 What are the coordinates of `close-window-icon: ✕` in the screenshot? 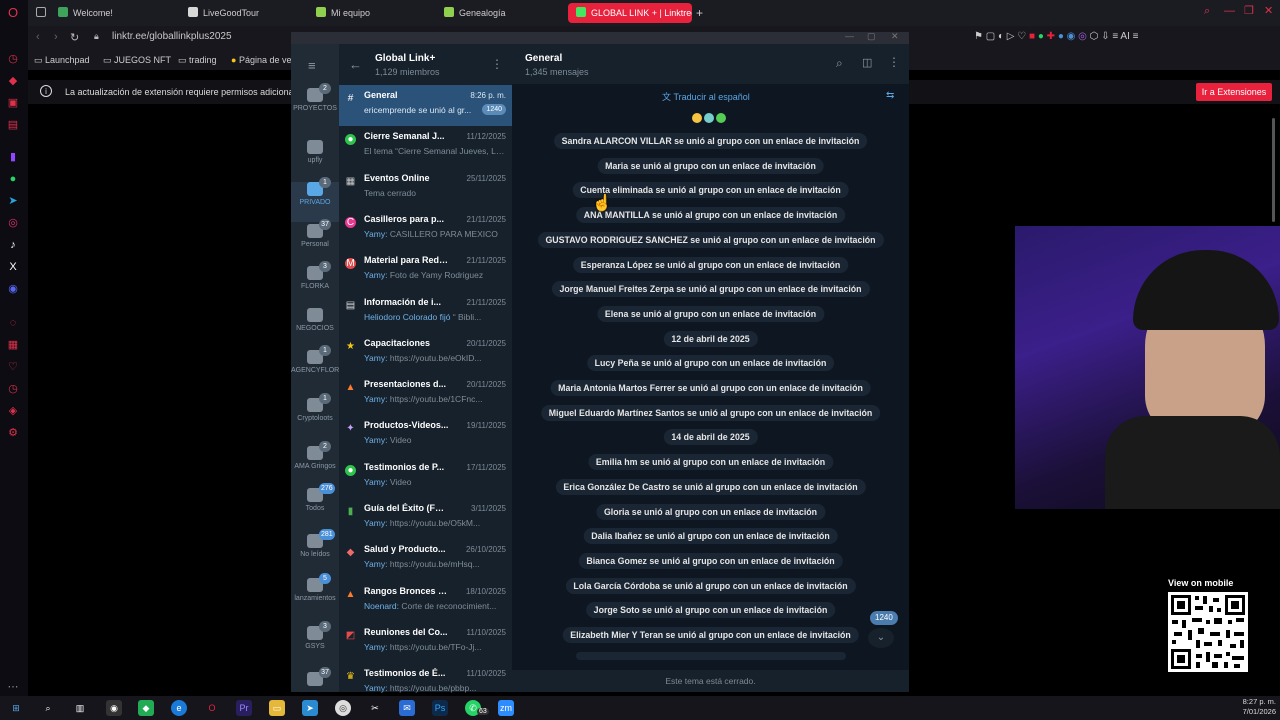 It's located at (1268, 10).